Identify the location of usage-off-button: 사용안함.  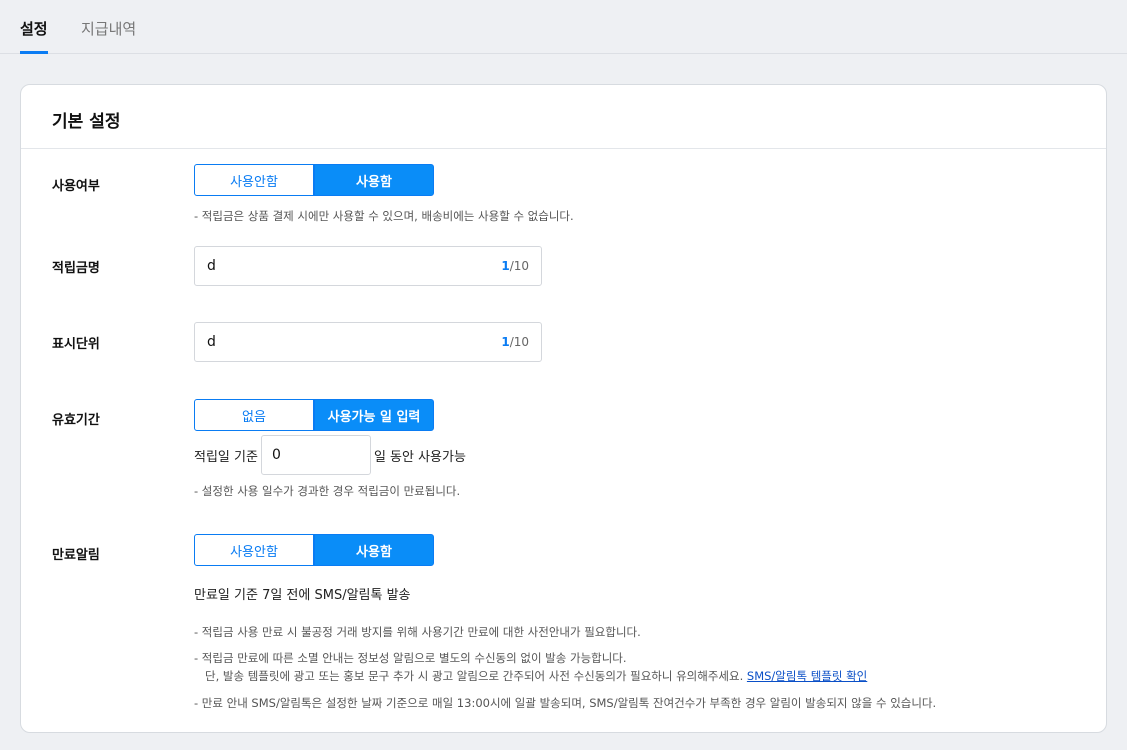
(254, 180).